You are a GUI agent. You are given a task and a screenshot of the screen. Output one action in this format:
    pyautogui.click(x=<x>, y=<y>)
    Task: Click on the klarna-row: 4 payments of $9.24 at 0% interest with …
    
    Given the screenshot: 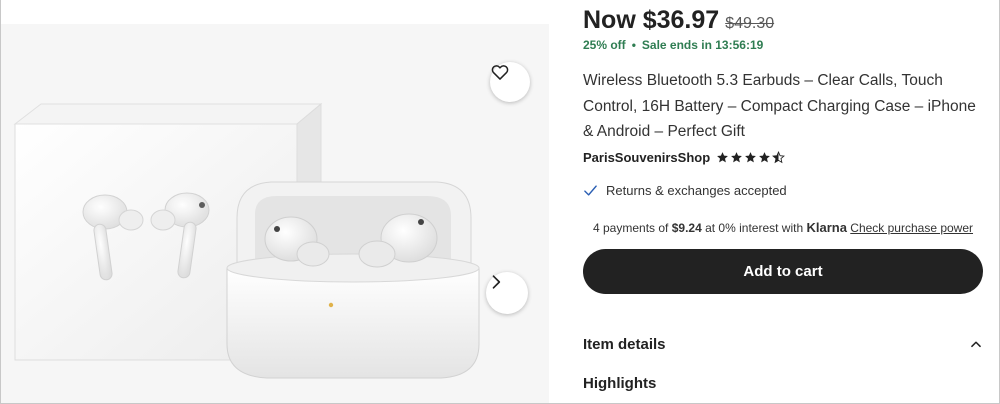 What is the action you would take?
    pyautogui.click(x=783, y=227)
    